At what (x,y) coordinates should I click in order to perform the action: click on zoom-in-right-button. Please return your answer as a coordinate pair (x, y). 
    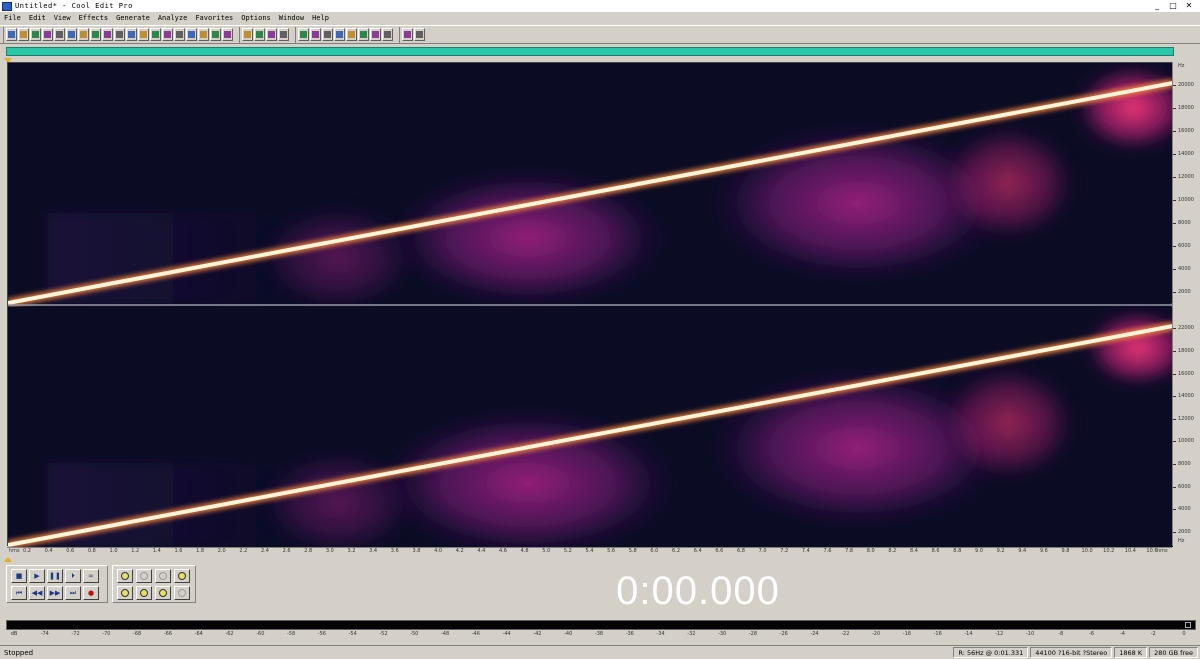
    Looking at the image, I should click on (144, 593).